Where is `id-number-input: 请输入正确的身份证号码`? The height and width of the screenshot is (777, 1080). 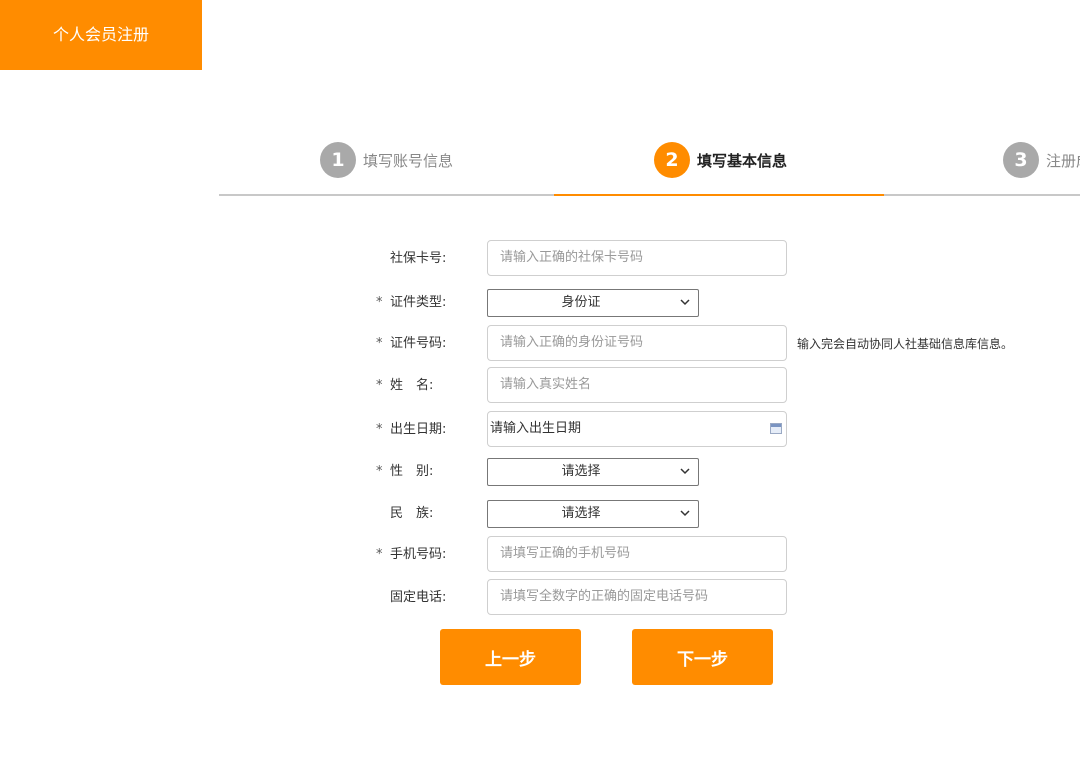 id-number-input: 请输入正确的身份证号码 is located at coordinates (637, 343).